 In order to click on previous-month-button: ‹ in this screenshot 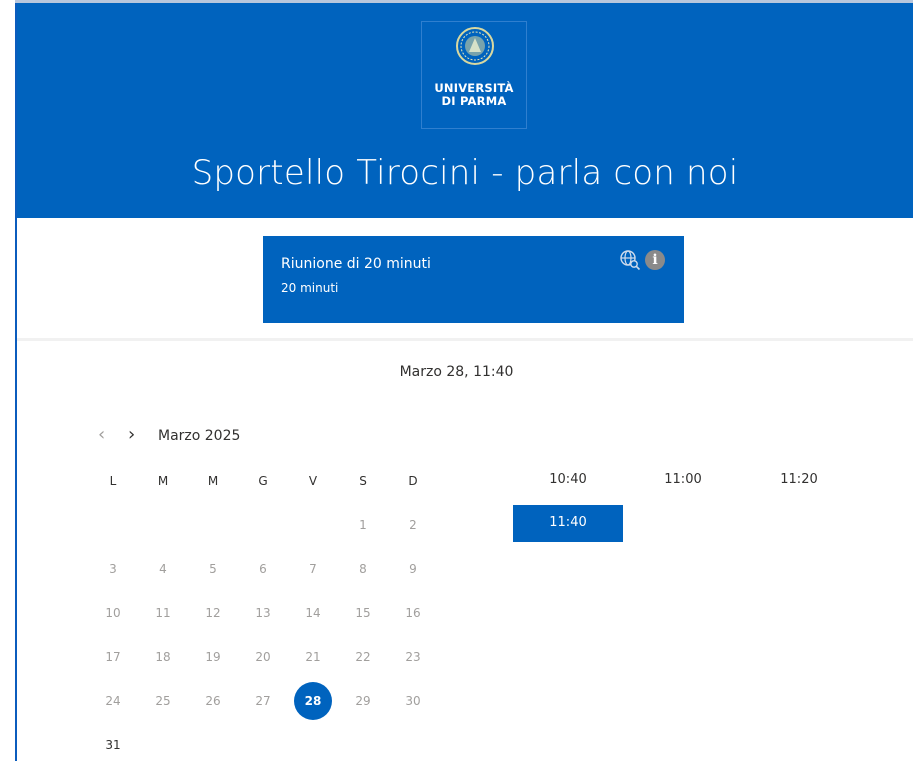, I will do `click(107, 435)`.